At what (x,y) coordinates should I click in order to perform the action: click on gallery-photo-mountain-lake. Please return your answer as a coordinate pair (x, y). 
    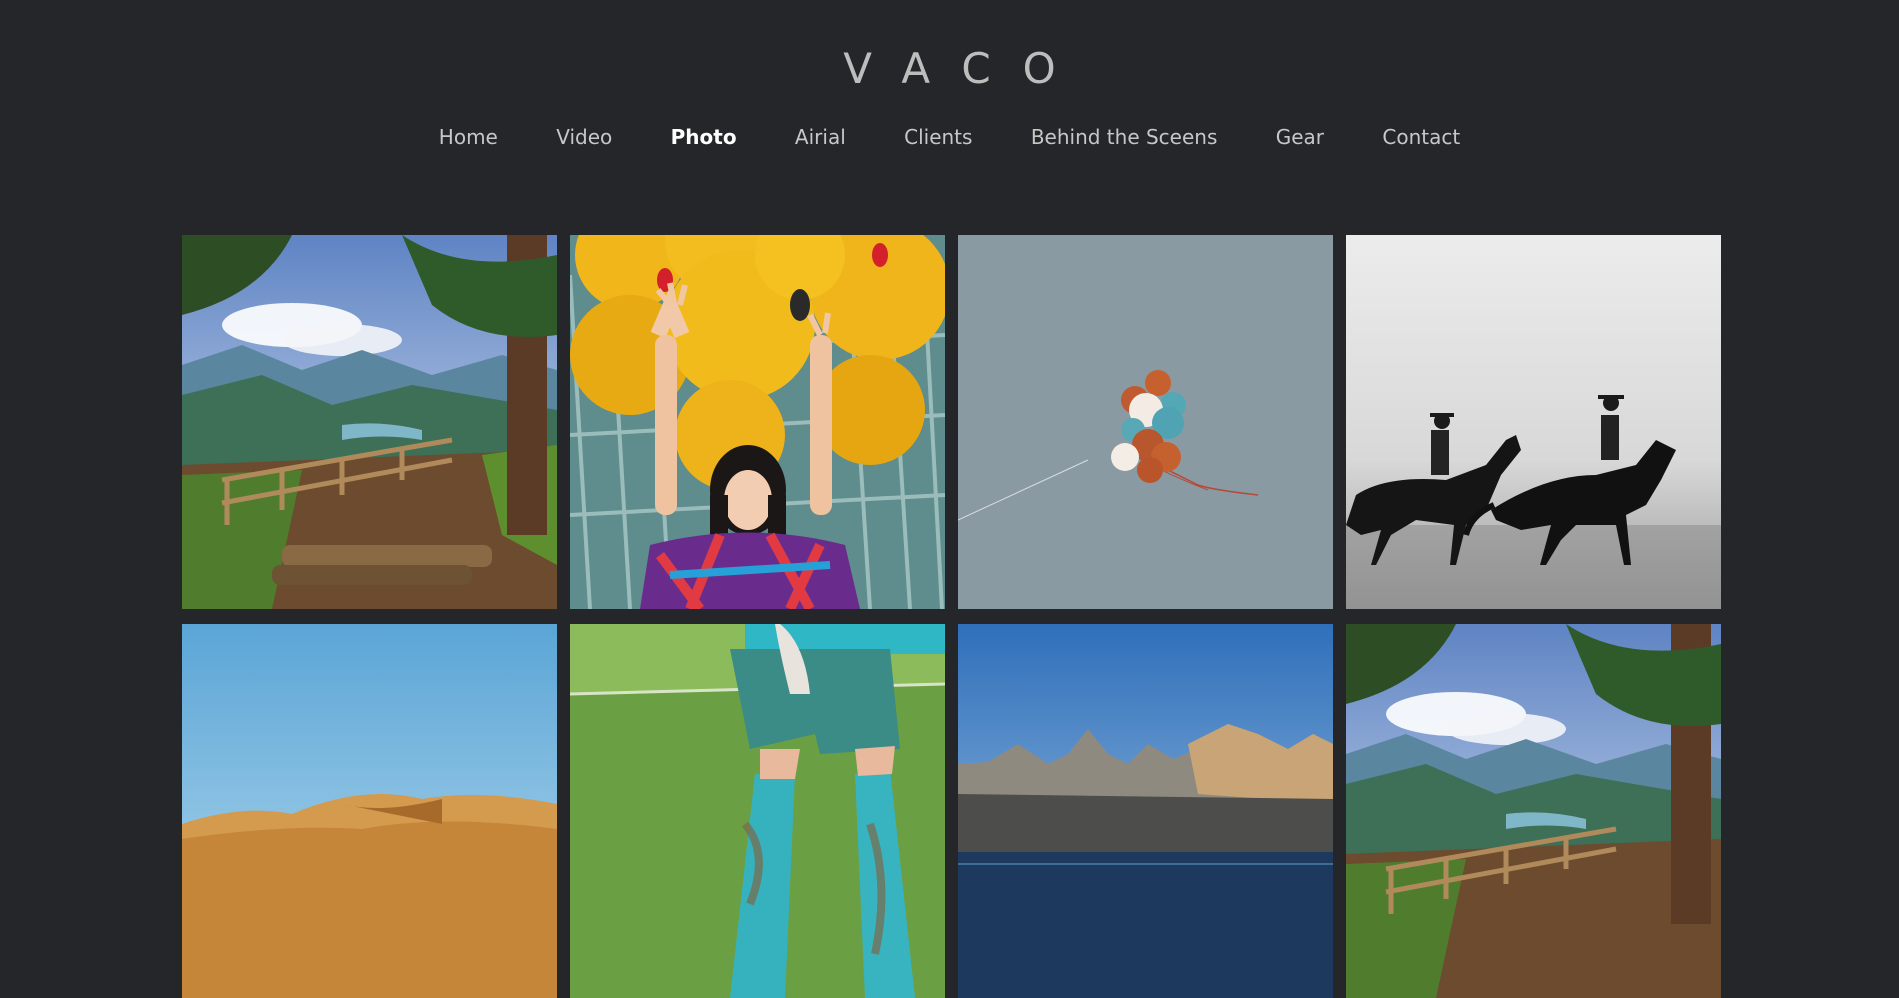
    Looking at the image, I should click on (1145, 811).